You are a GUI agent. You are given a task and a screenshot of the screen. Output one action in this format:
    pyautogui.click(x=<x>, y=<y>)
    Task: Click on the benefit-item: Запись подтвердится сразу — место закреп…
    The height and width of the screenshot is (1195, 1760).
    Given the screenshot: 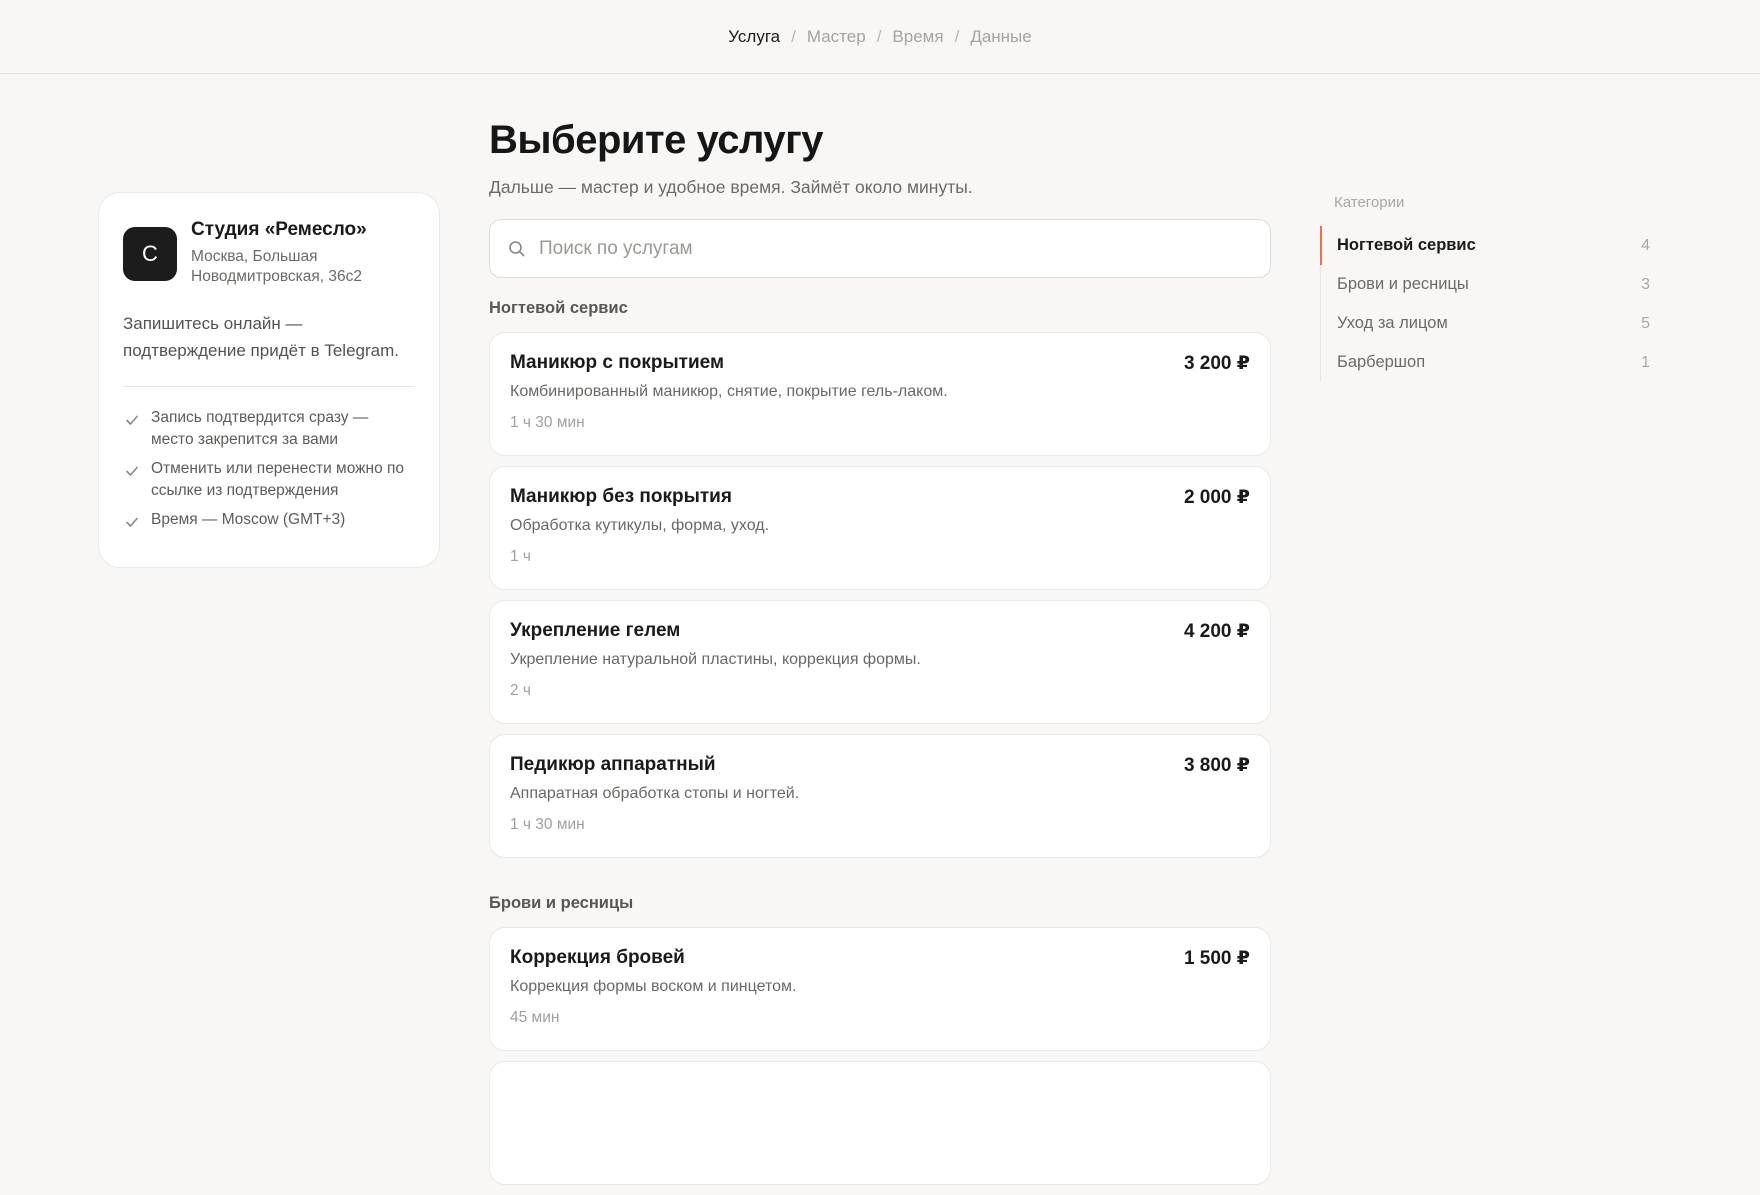 What is the action you would take?
    pyautogui.click(x=269, y=429)
    